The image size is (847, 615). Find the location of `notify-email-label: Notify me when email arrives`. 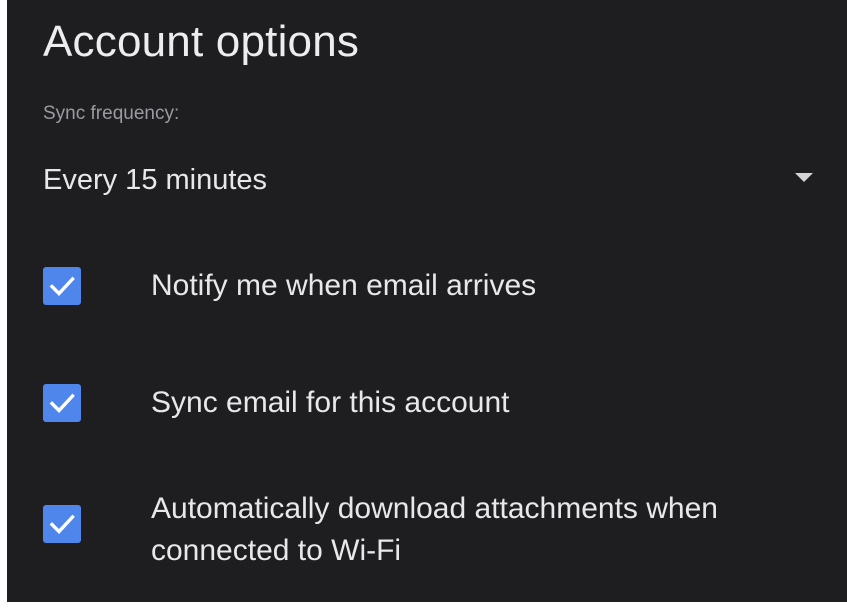

notify-email-label: Notify me when email arrives is located at coordinates (344, 285).